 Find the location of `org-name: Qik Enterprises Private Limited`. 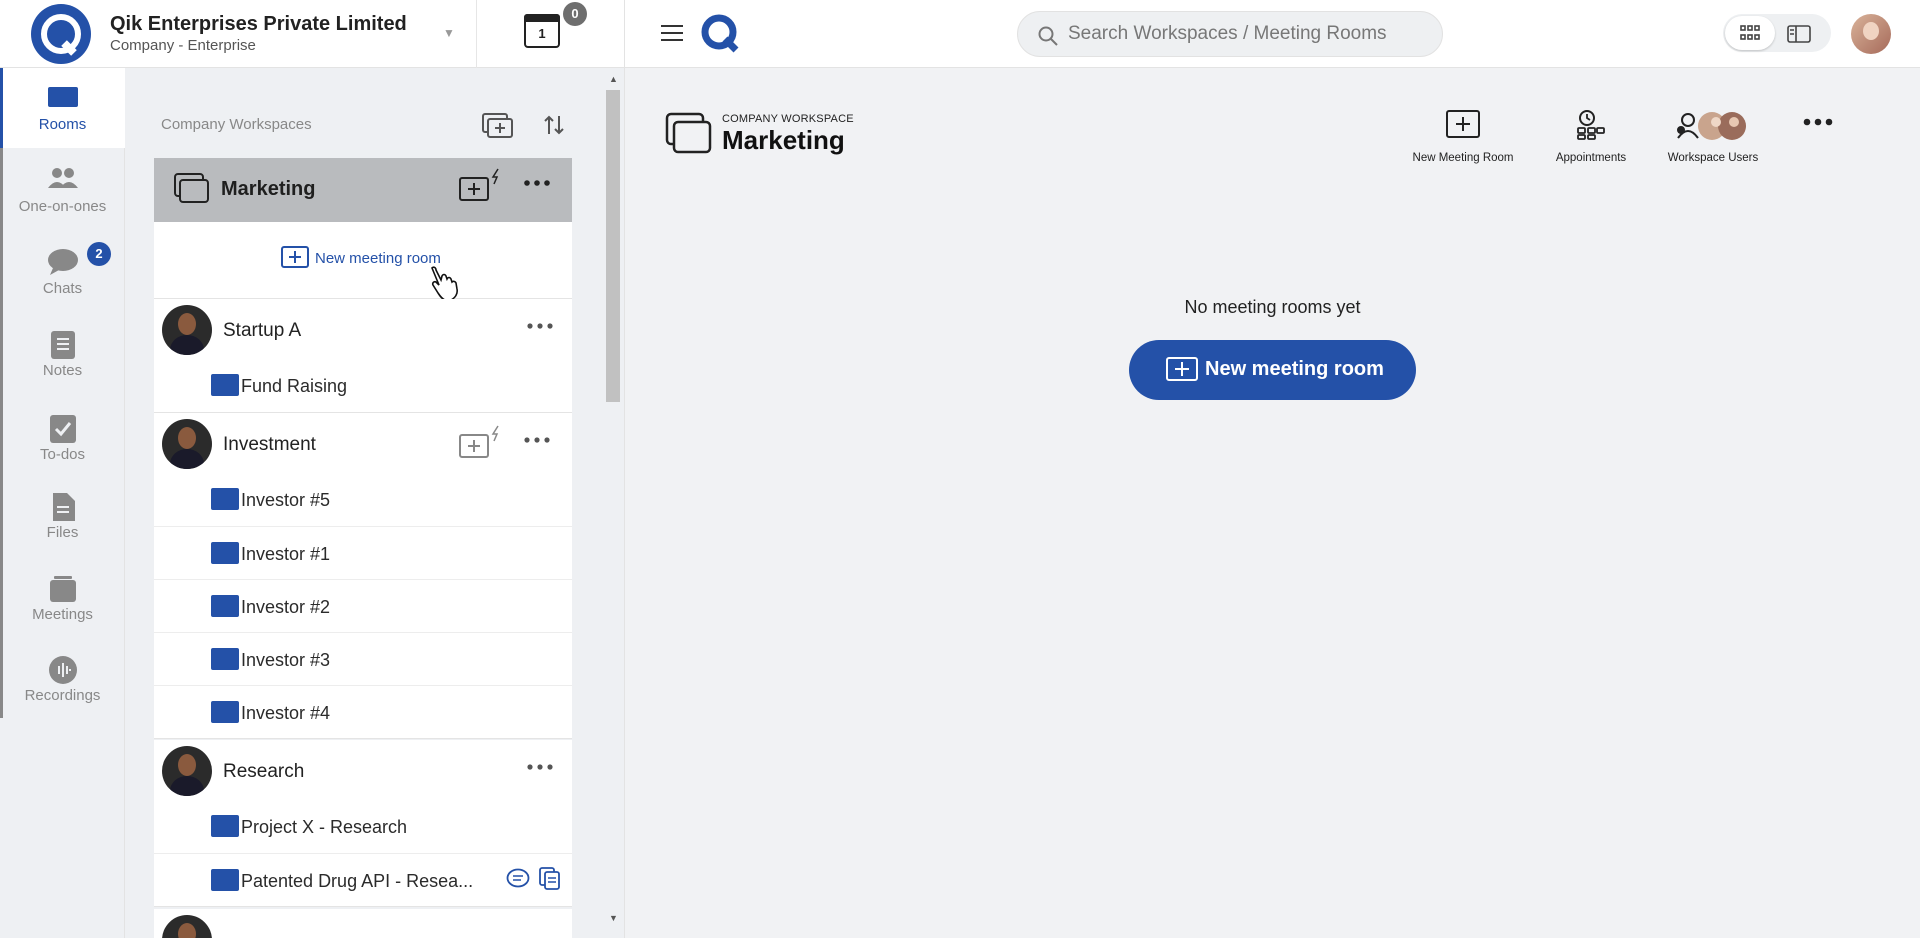

org-name: Qik Enterprises Private Limited is located at coordinates (258, 24).